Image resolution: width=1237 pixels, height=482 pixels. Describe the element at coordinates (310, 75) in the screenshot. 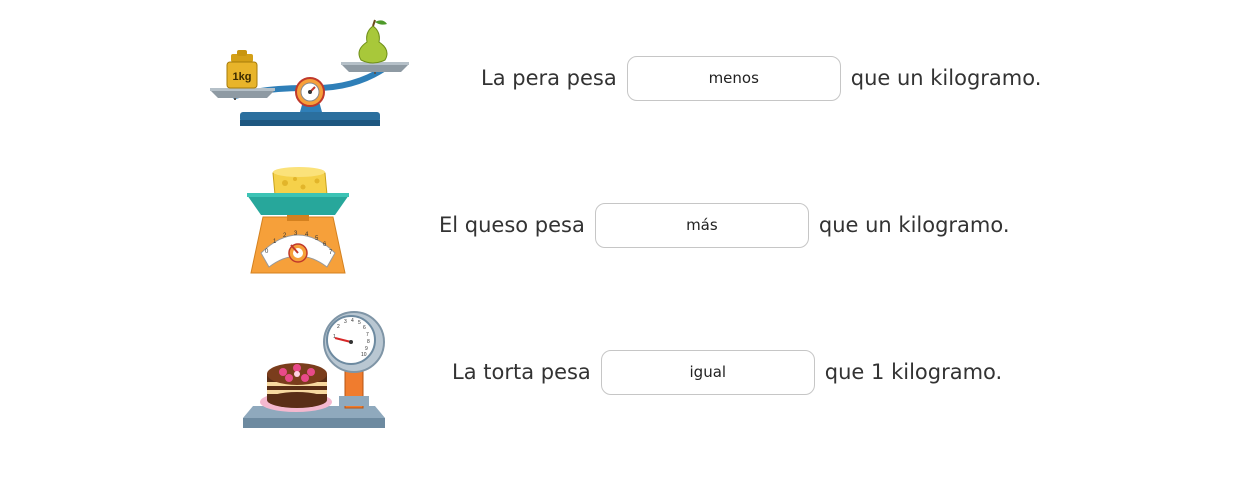

I see `balance-scale-illustration: 1kg` at that location.